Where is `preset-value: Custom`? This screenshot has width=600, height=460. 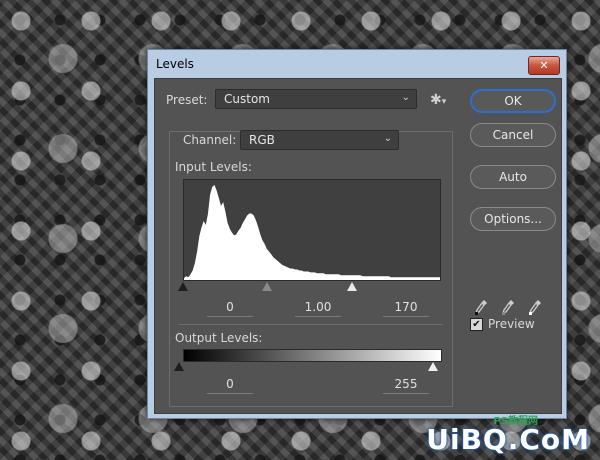 preset-value: Custom is located at coordinates (247, 99).